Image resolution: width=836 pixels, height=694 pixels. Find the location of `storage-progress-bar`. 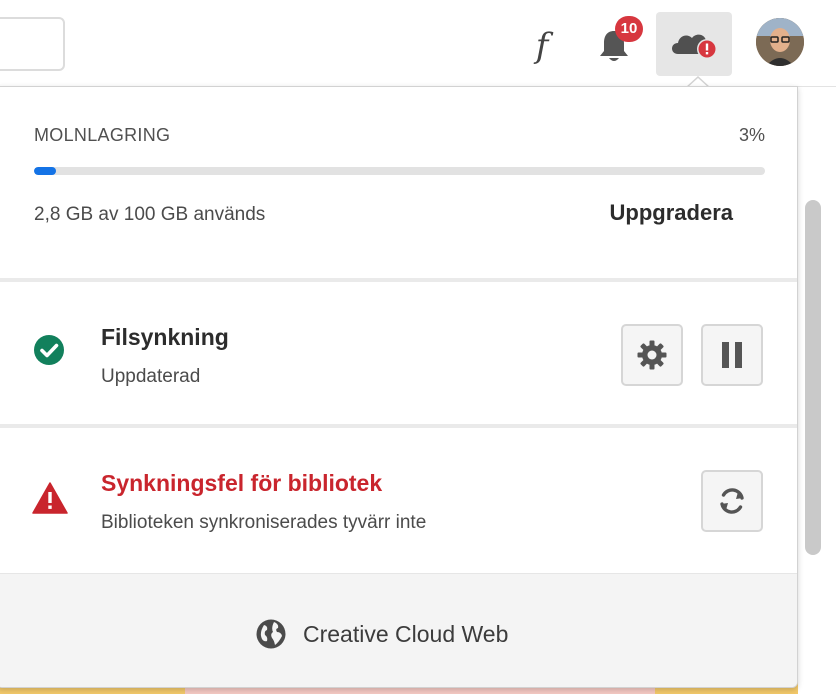

storage-progress-bar is located at coordinates (399, 171).